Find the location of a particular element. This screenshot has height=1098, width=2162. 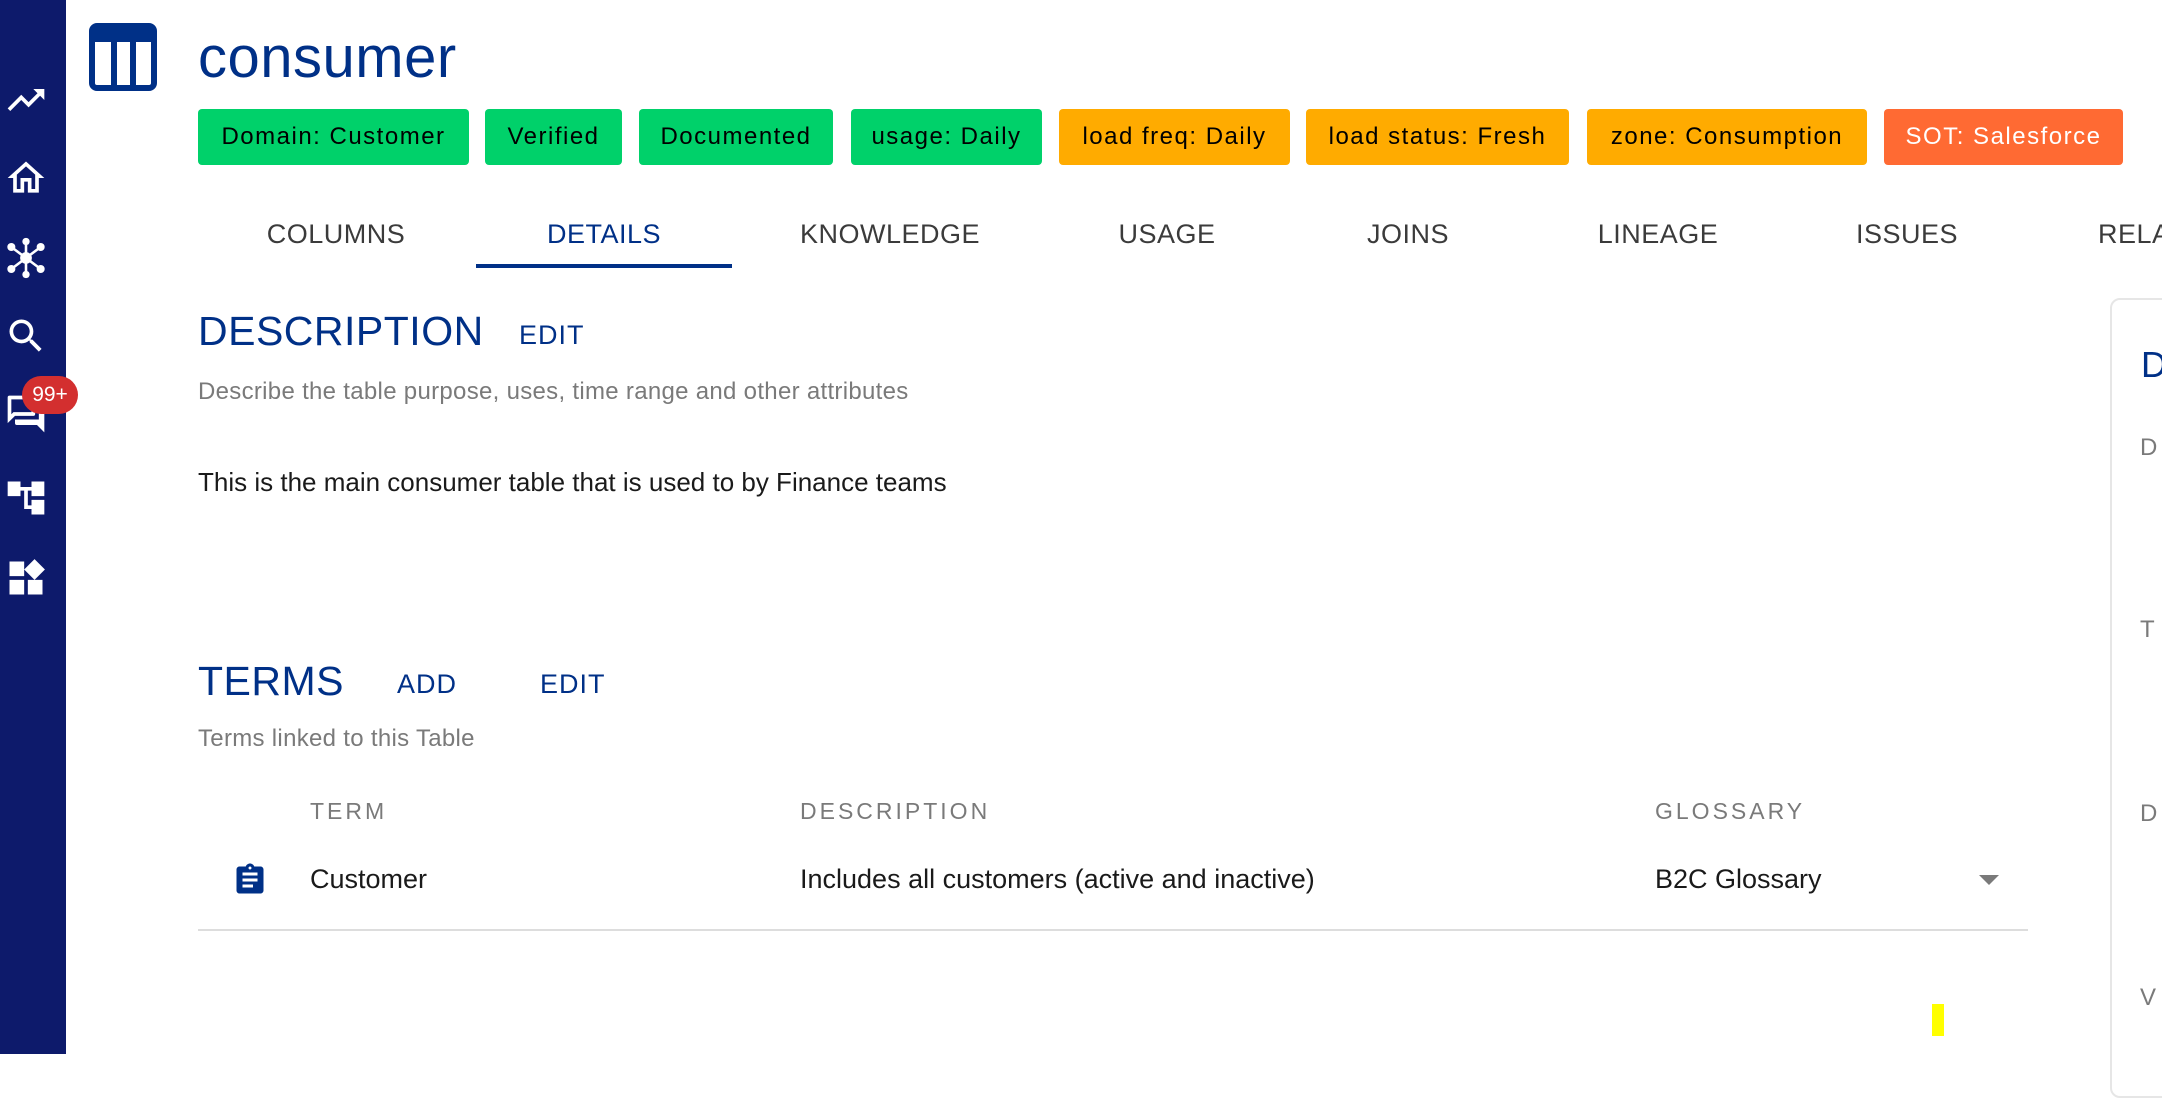

clipboard-icon is located at coordinates (250, 878).